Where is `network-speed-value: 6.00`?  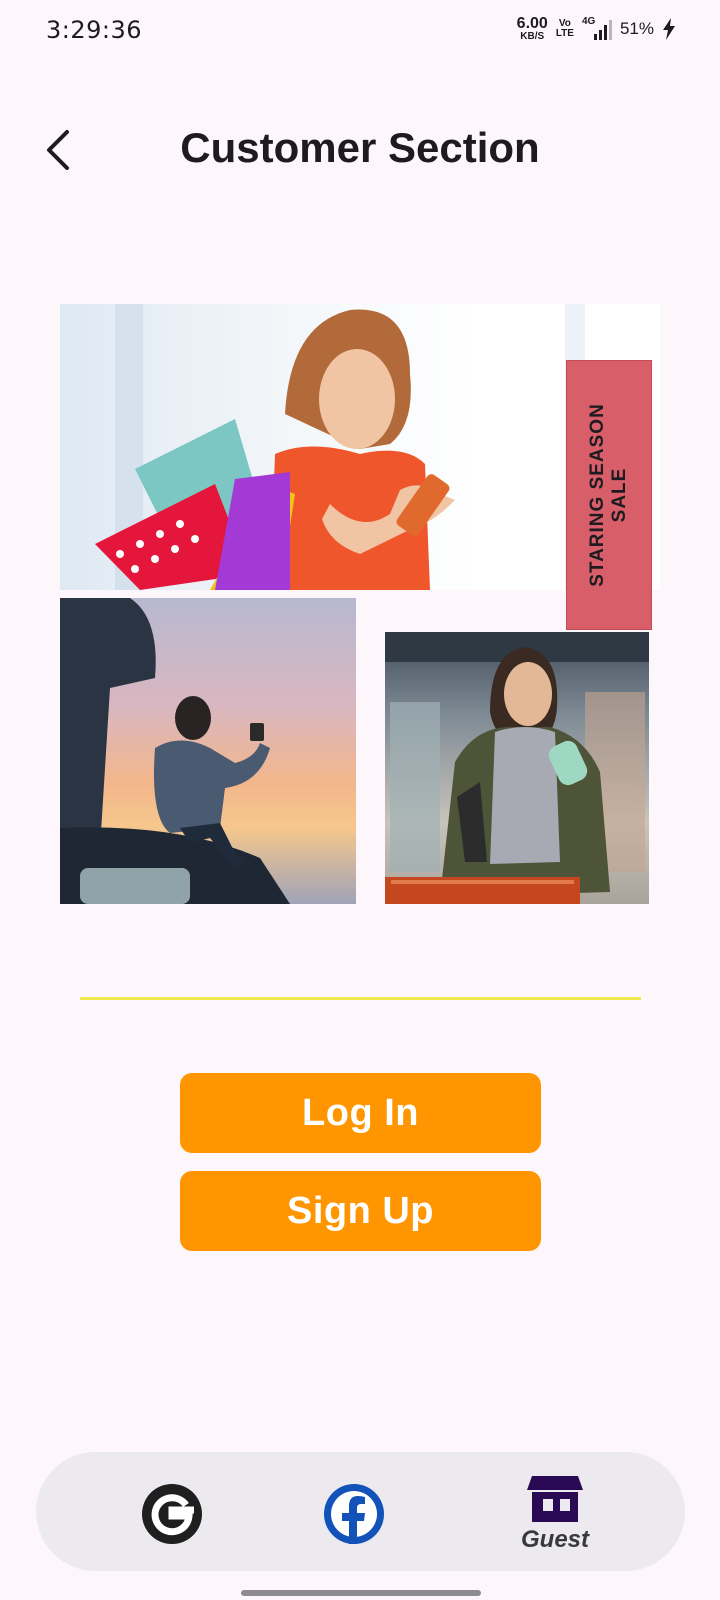 network-speed-value: 6.00 is located at coordinates (532, 23).